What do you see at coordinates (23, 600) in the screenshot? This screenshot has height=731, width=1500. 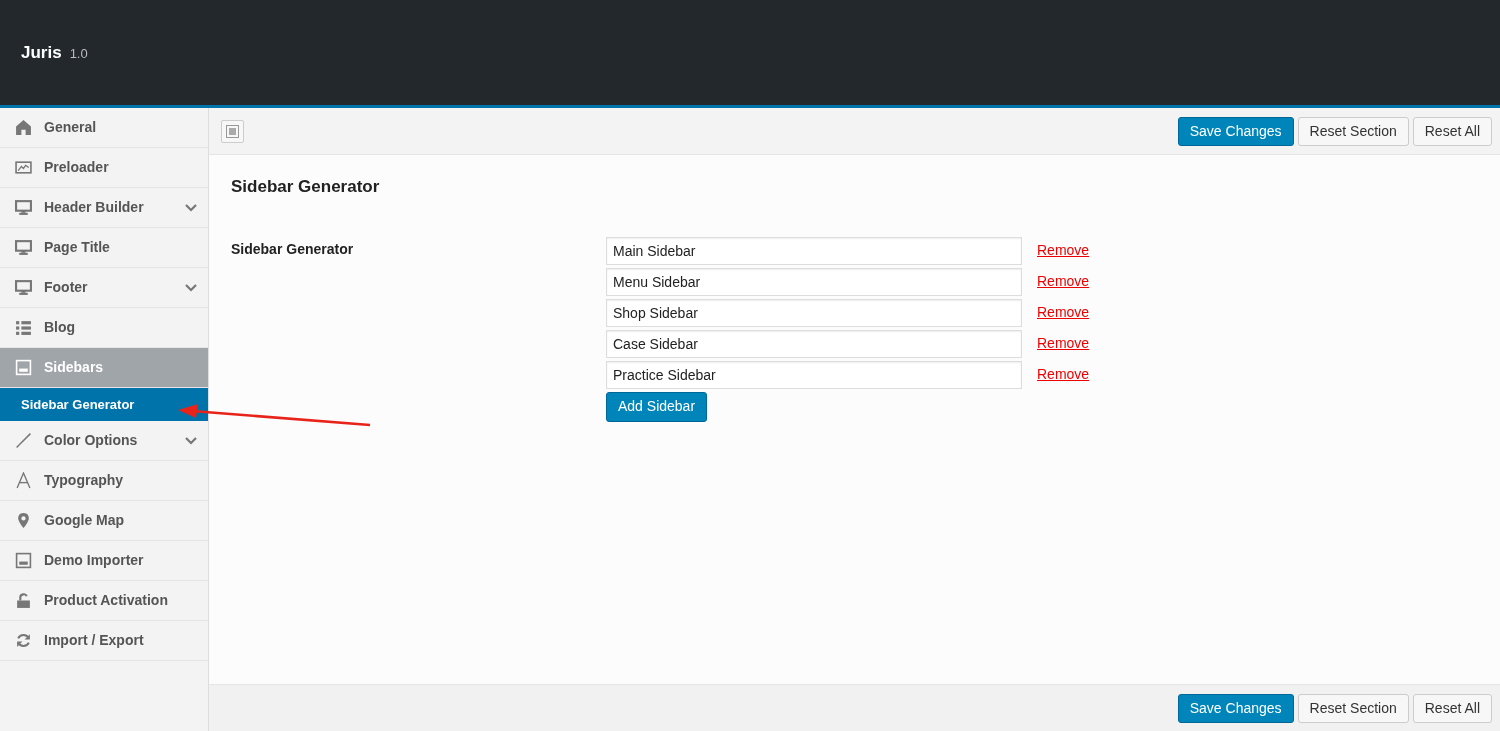 I see `unlocked-padlock-icon` at bounding box center [23, 600].